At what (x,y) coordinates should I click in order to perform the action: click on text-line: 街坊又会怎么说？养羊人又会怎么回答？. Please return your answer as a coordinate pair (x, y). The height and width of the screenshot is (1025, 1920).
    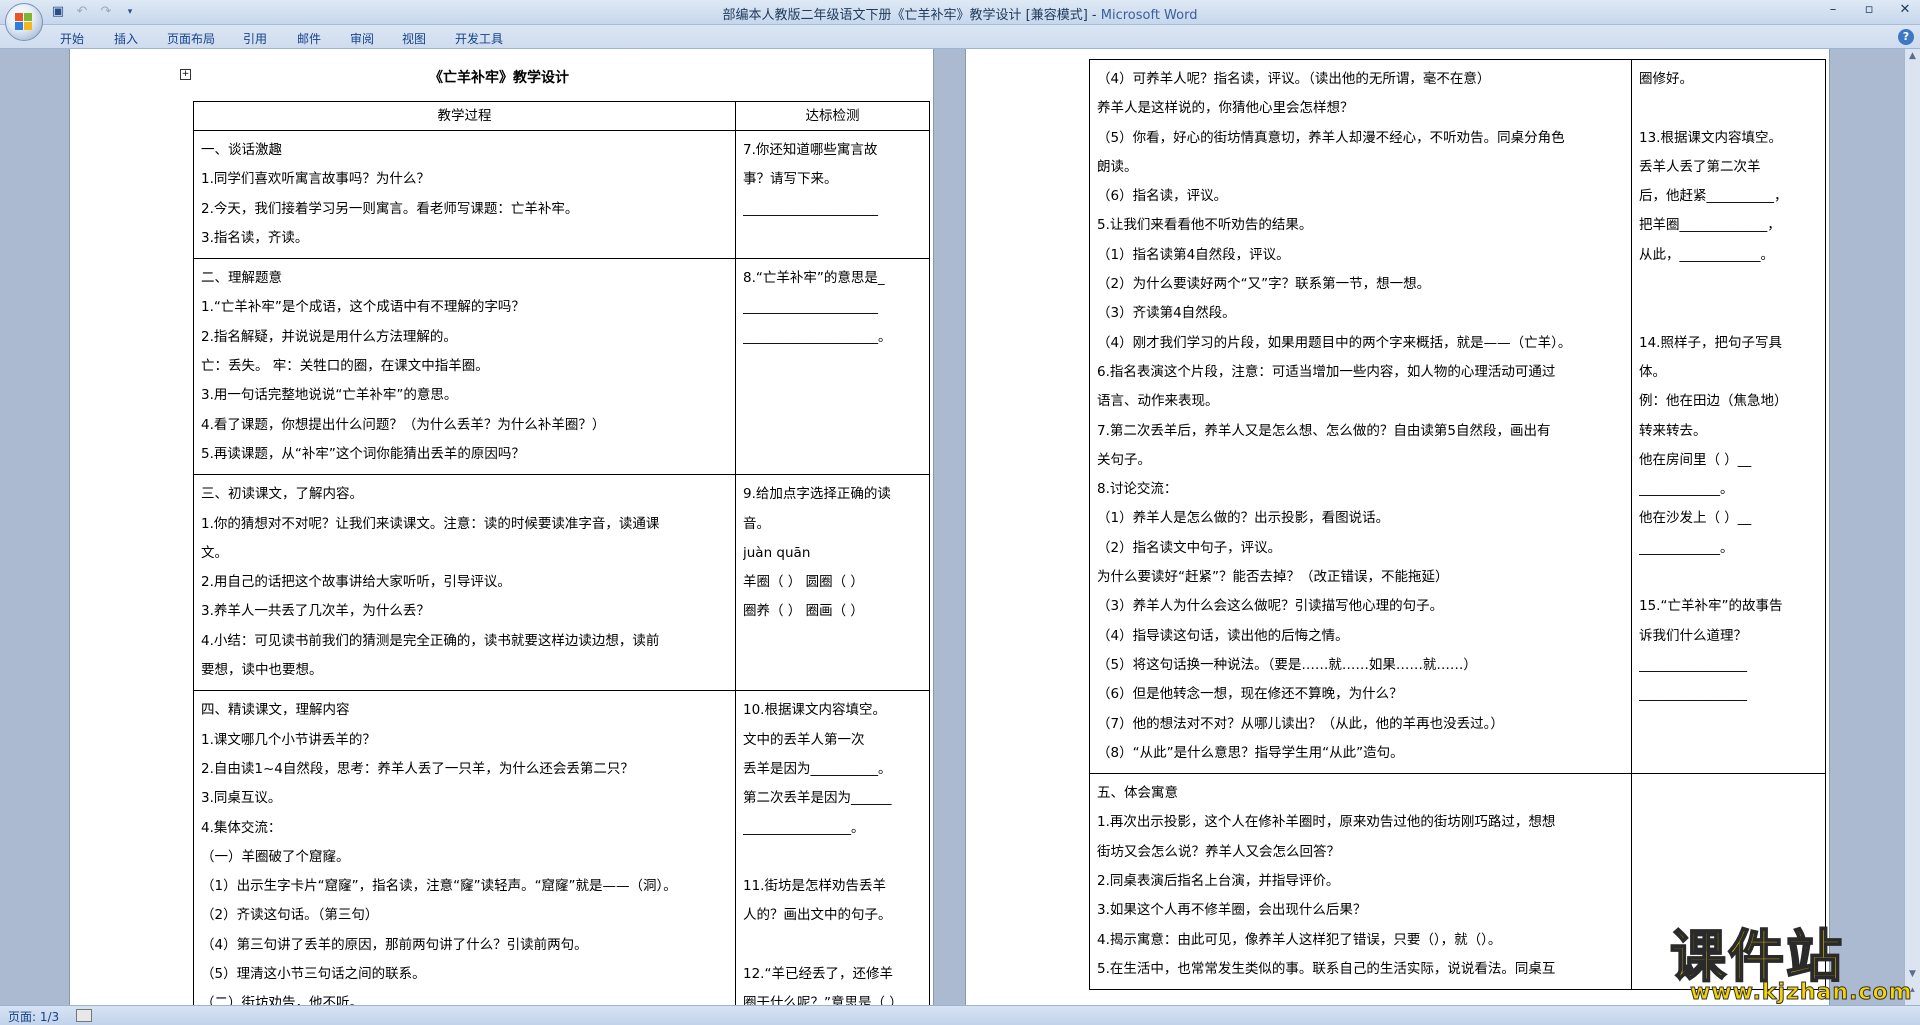
    Looking at the image, I should click on (1218, 851).